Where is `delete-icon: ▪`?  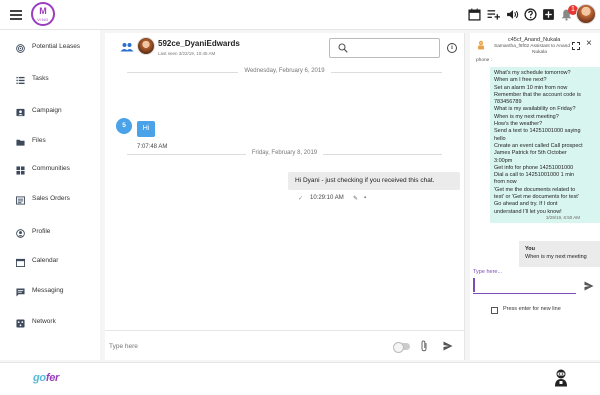
delete-icon: ▪ is located at coordinates (365, 198).